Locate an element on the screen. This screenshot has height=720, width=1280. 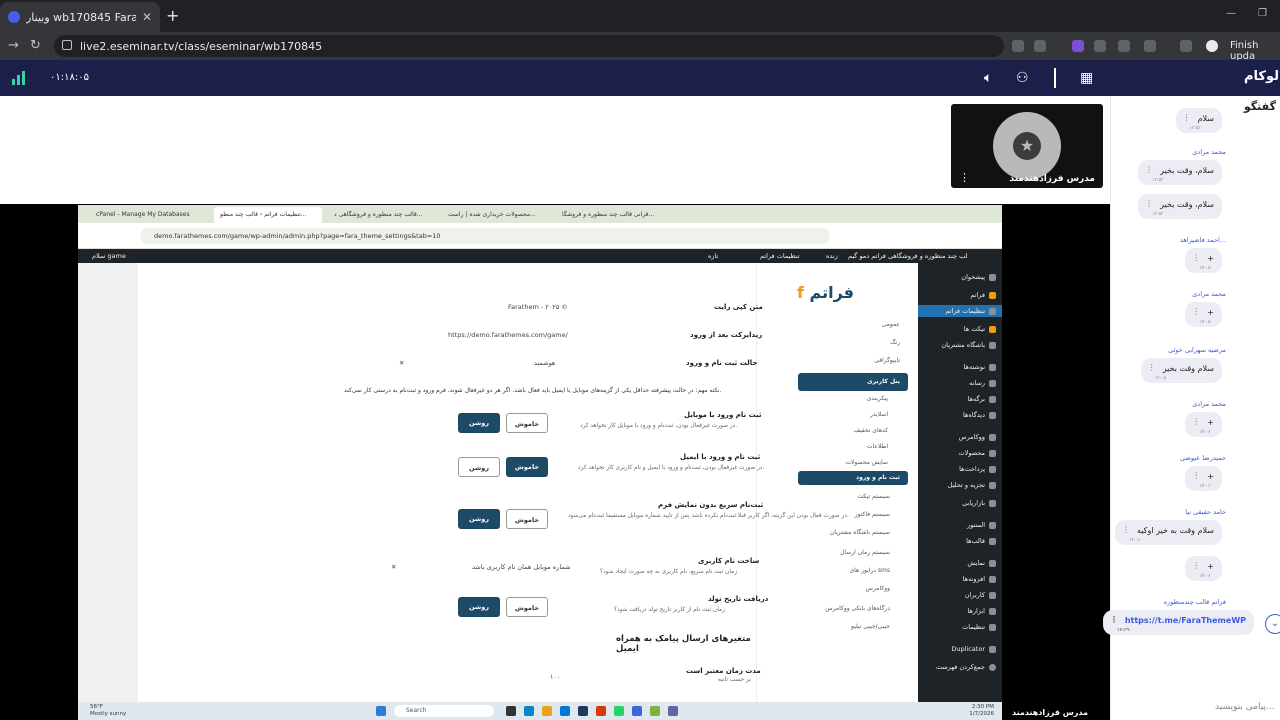
settings-subnav-item: اسلایدر is located at coordinates (879, 414).